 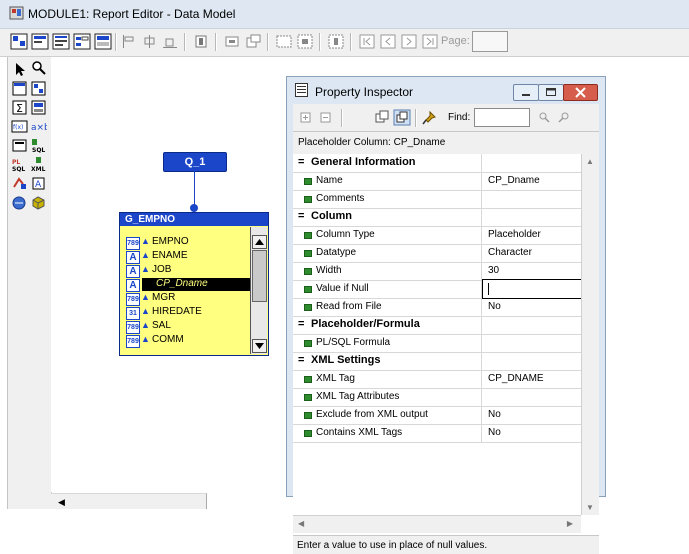 What do you see at coordinates (194, 208) in the screenshot?
I see `connector-handle` at bounding box center [194, 208].